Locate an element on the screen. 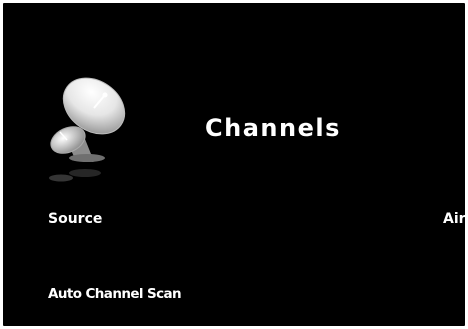 The width and height of the screenshot is (468, 329). auto-channel-scan-menu-item: Auto Channel Scan is located at coordinates (115, 294).